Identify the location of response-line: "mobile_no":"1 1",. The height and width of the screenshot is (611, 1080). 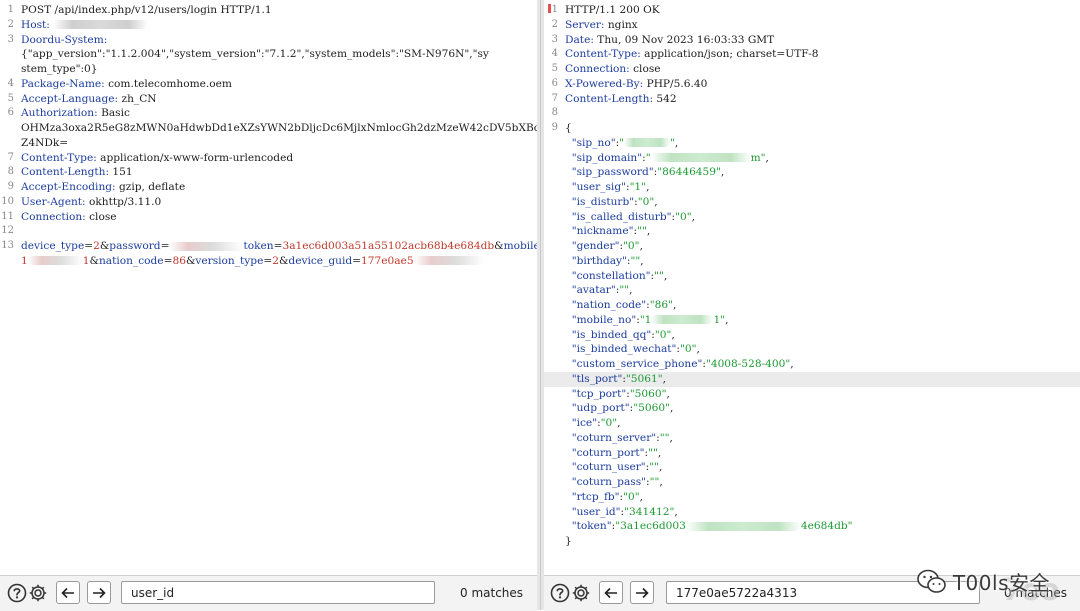
(812, 320).